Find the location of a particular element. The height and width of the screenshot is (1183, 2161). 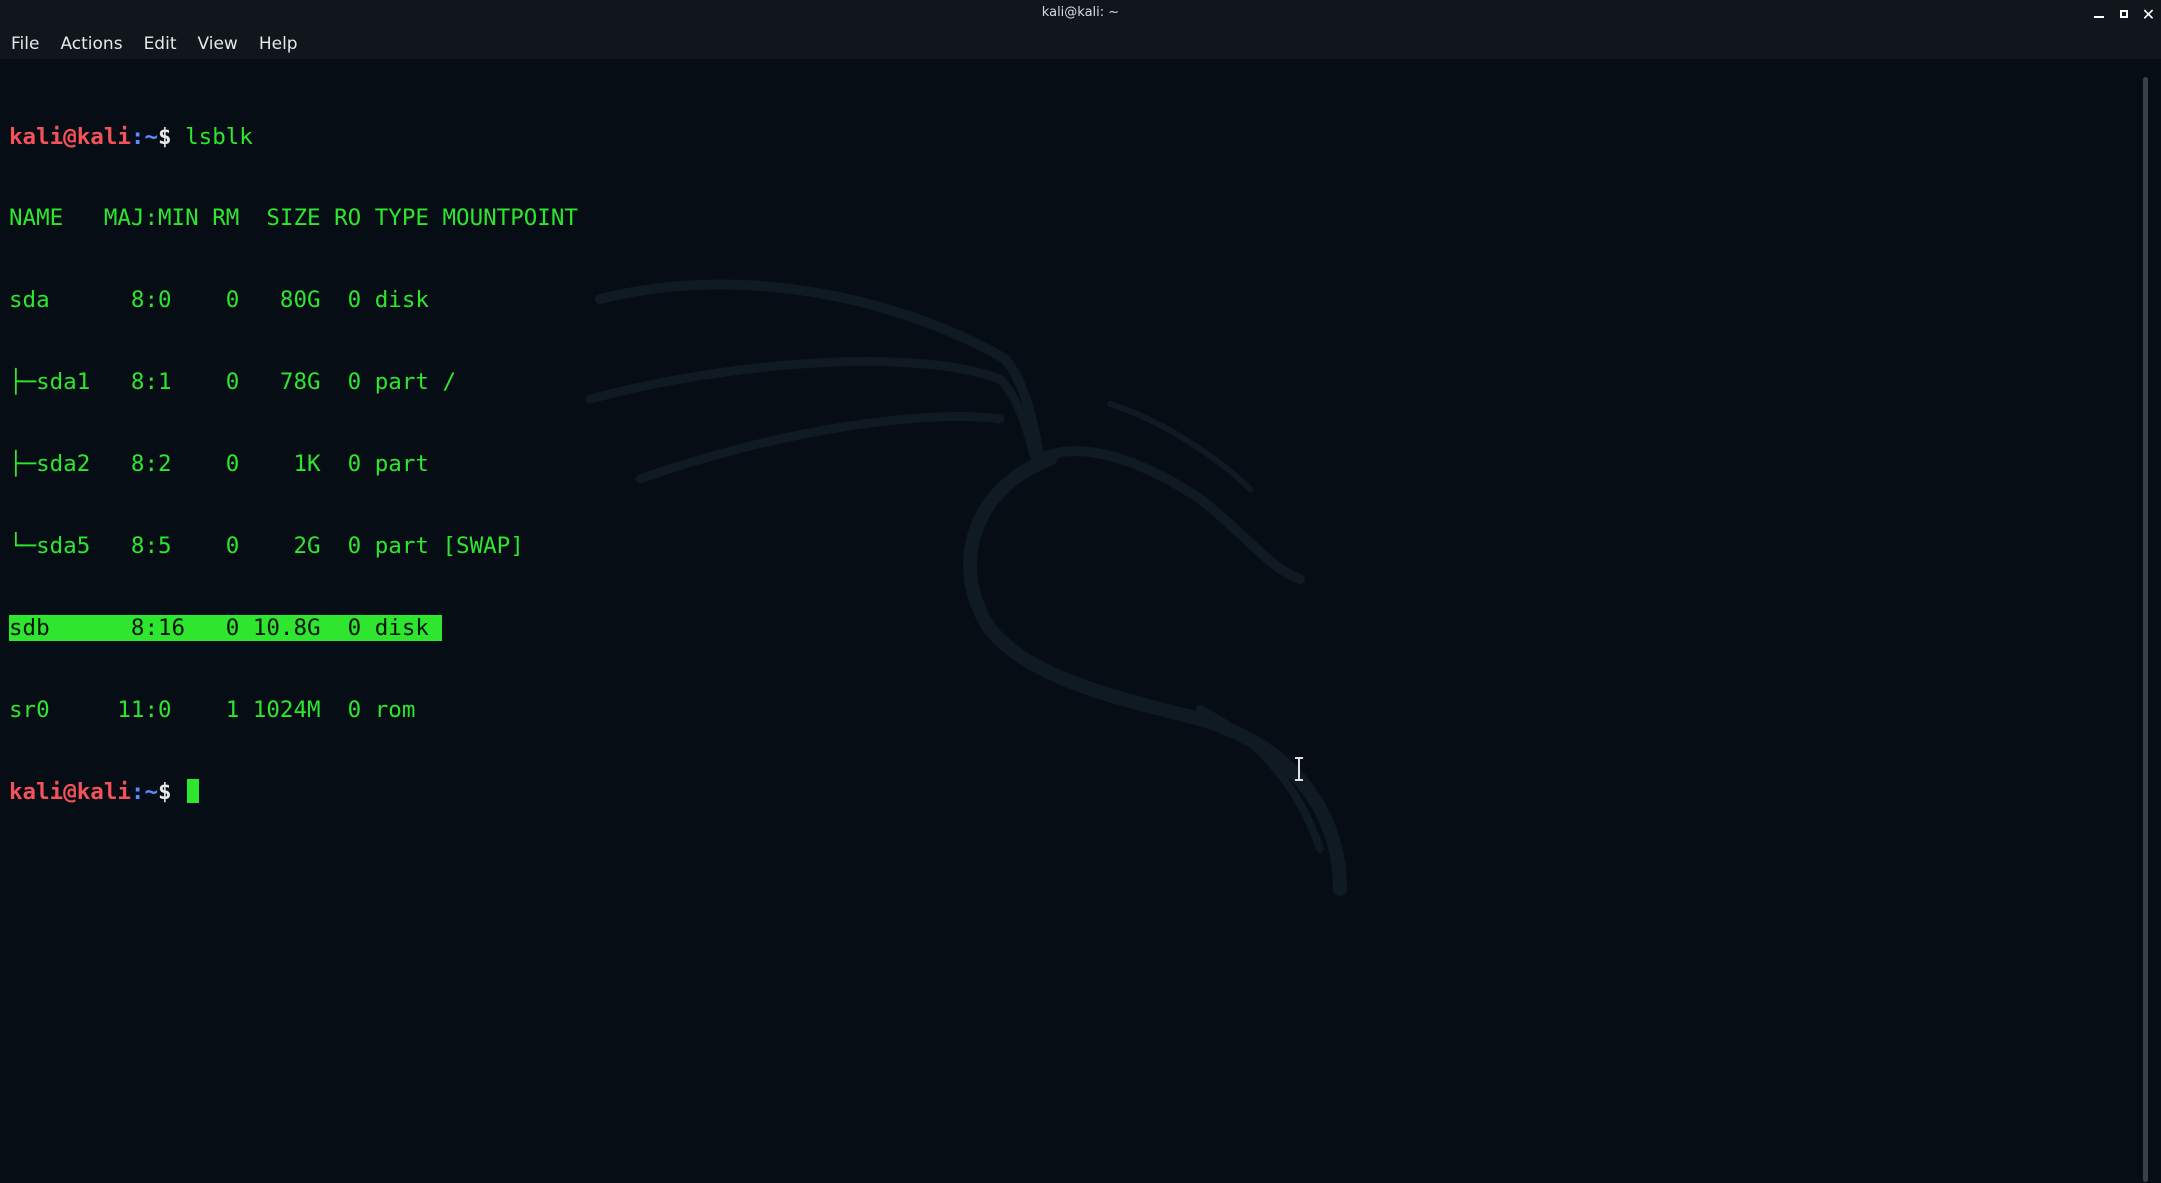

close-button: ✕ is located at coordinates (2148, 14).